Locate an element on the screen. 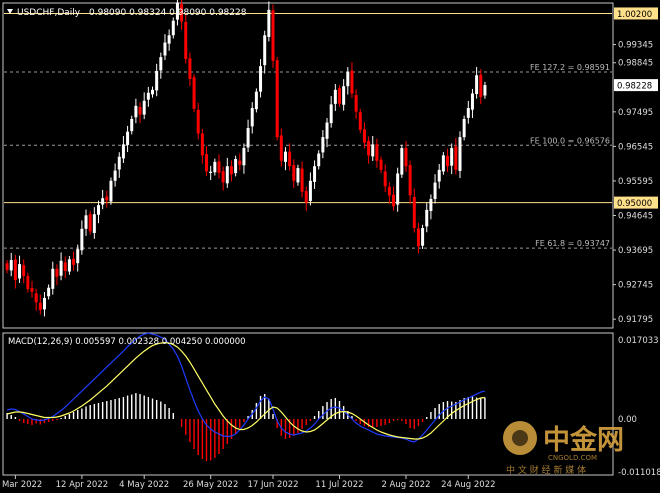 Image resolution: width=660 pixels, height=493 pixels. price-tick-label: 0.99345 is located at coordinates (635, 46).